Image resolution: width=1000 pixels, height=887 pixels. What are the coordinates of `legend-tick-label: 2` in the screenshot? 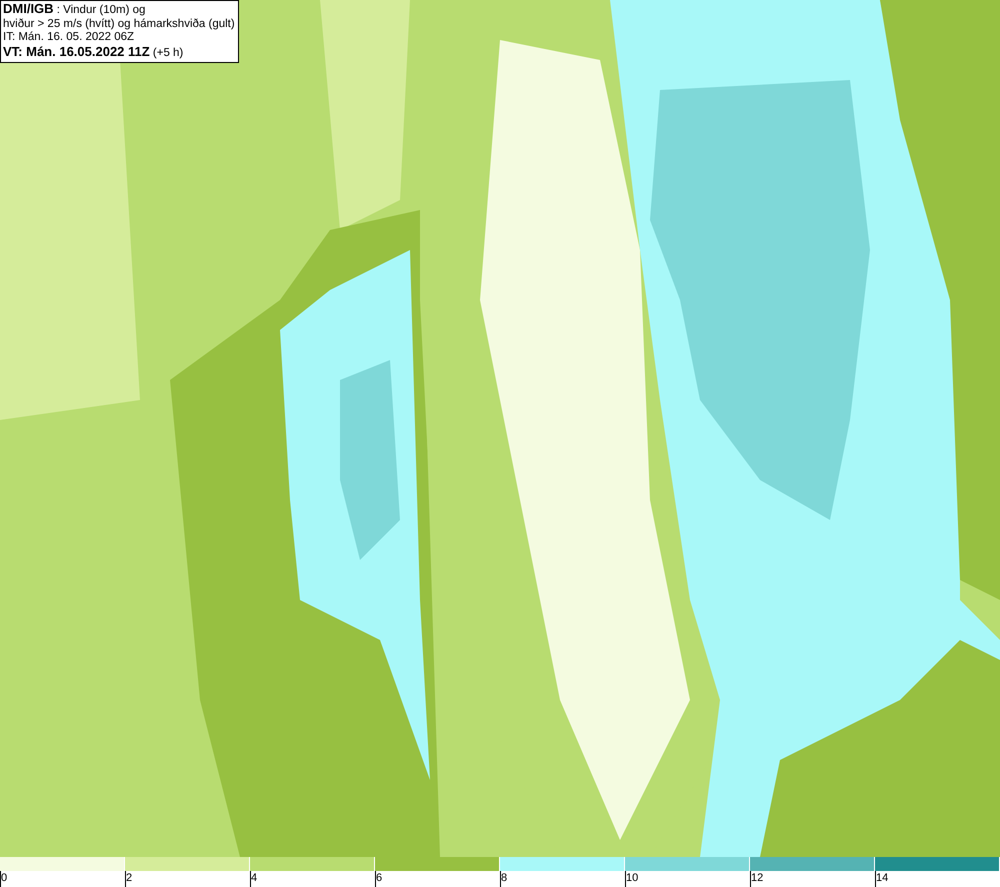 It's located at (128, 879).